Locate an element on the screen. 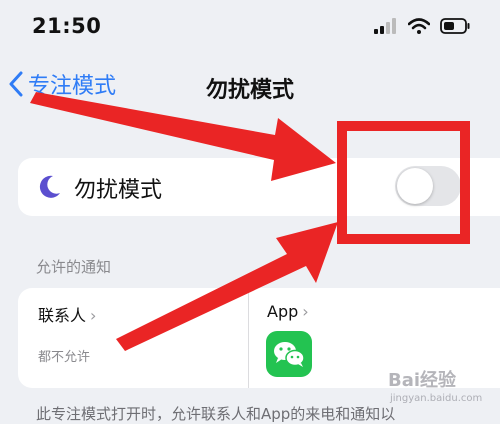 This screenshot has height=424, width=500. watermark: Bai经验 is located at coordinates (422, 380).